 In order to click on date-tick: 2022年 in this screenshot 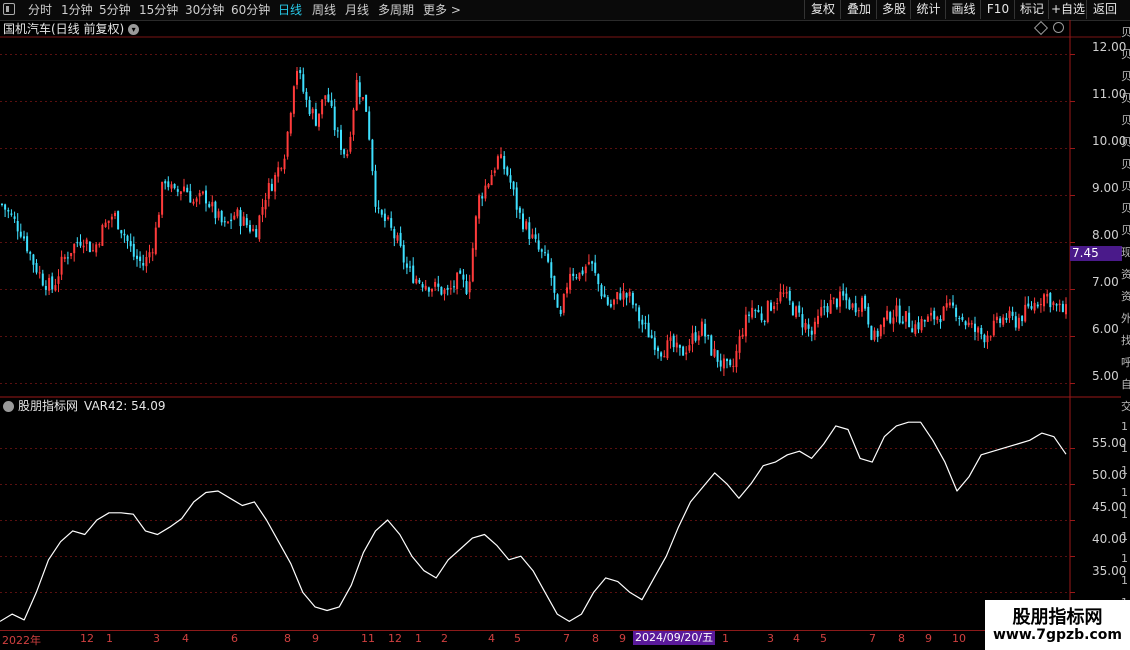, I will do `click(21, 640)`.